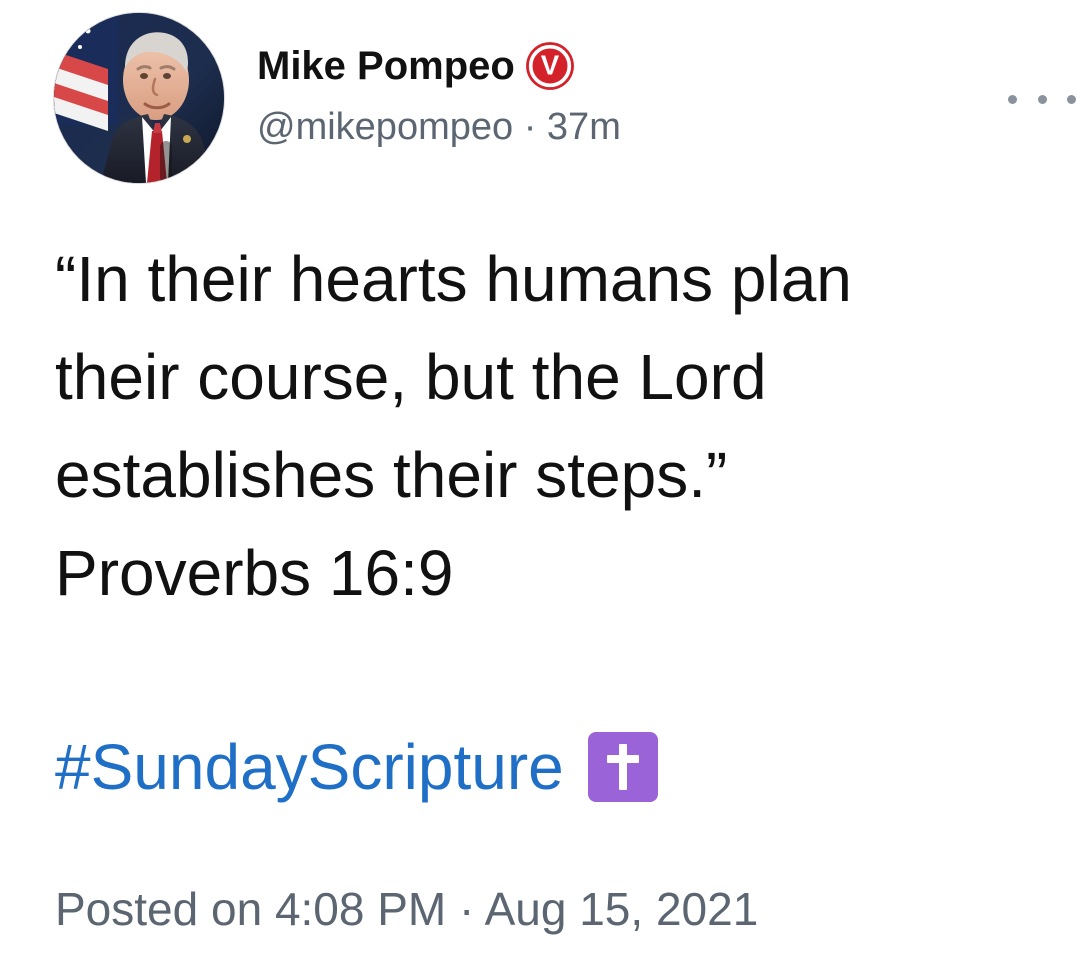  Describe the element at coordinates (391, 475) in the screenshot. I see `tweet-line-3: establishes their steps.”` at that location.